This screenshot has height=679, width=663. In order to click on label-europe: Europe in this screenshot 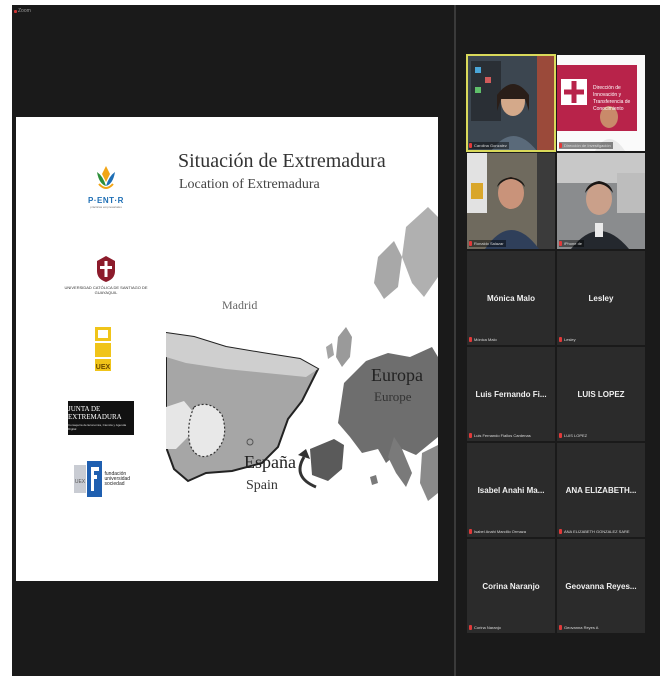, I will do `click(393, 396)`.